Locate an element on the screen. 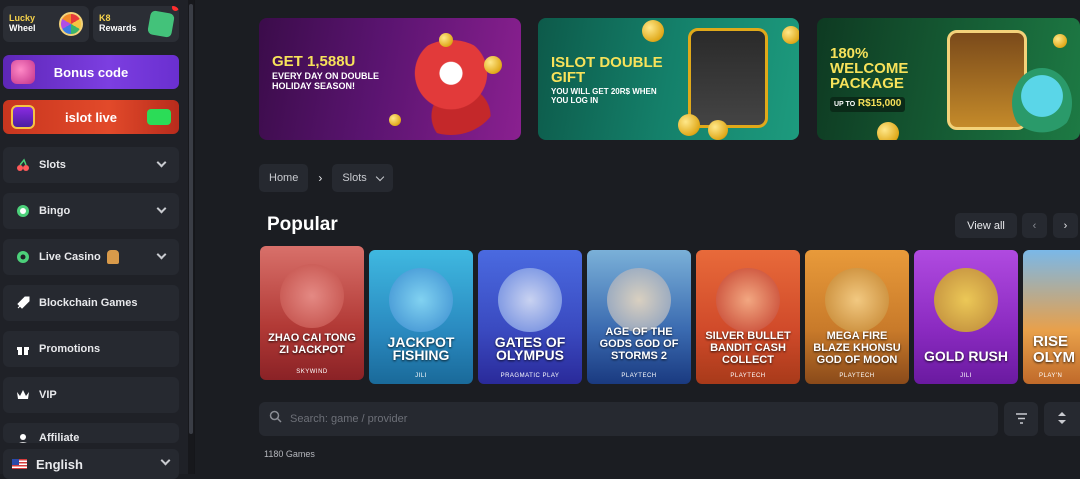  slot-machine-illustration is located at coordinates (728, 78).